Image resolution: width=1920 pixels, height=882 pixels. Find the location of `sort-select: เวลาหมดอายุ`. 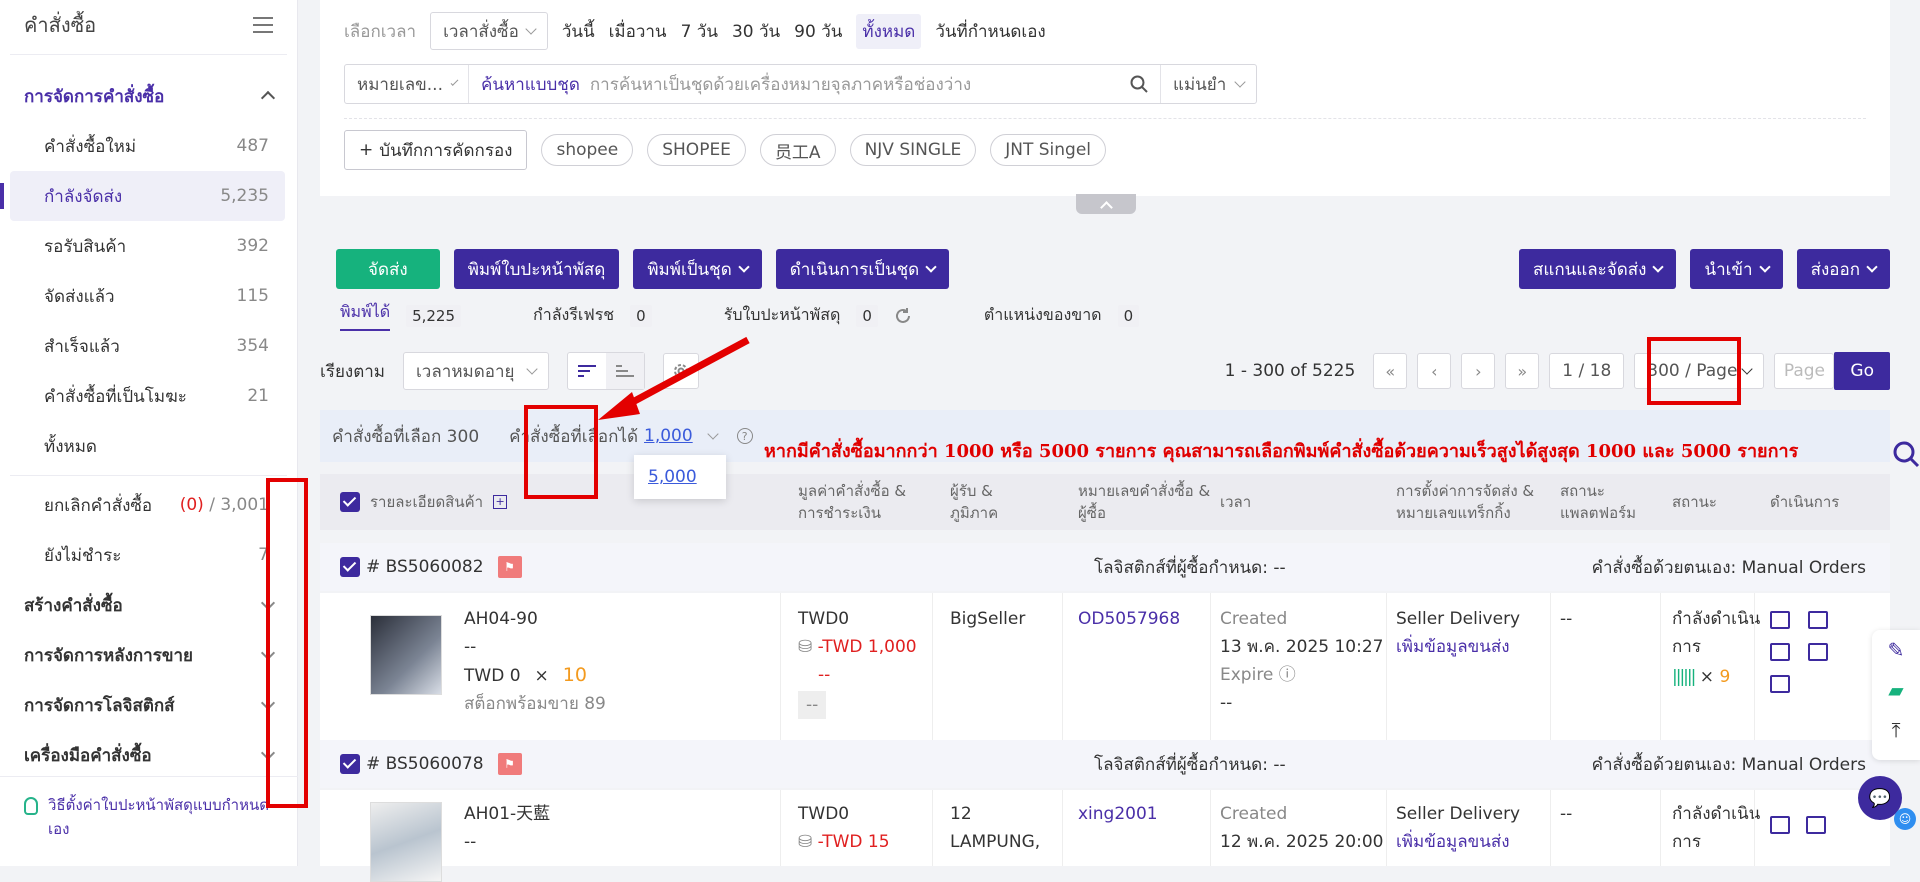

sort-select: เวลาหมดอายุ is located at coordinates (476, 371).